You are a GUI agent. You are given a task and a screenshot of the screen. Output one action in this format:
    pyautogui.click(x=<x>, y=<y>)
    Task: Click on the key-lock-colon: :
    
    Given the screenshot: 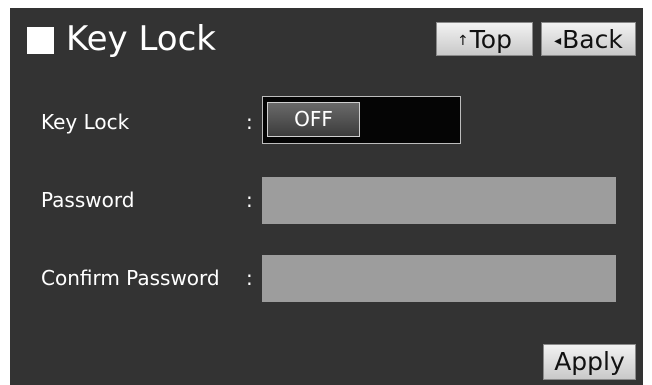 What is the action you would take?
    pyautogui.click(x=249, y=122)
    